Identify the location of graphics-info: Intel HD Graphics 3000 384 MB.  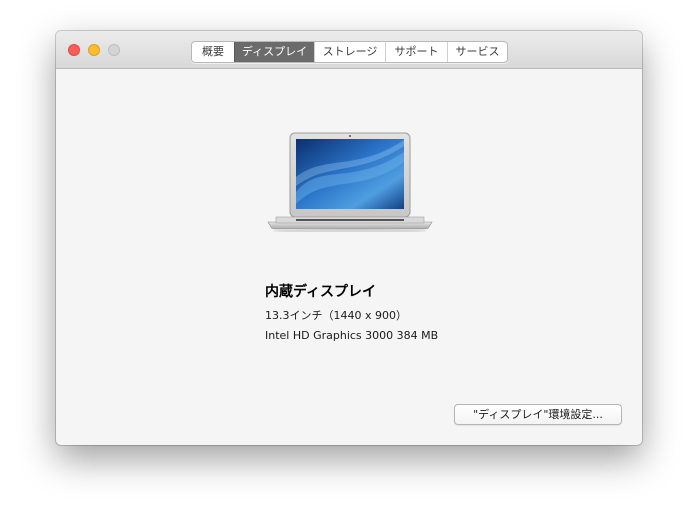
(352, 335).